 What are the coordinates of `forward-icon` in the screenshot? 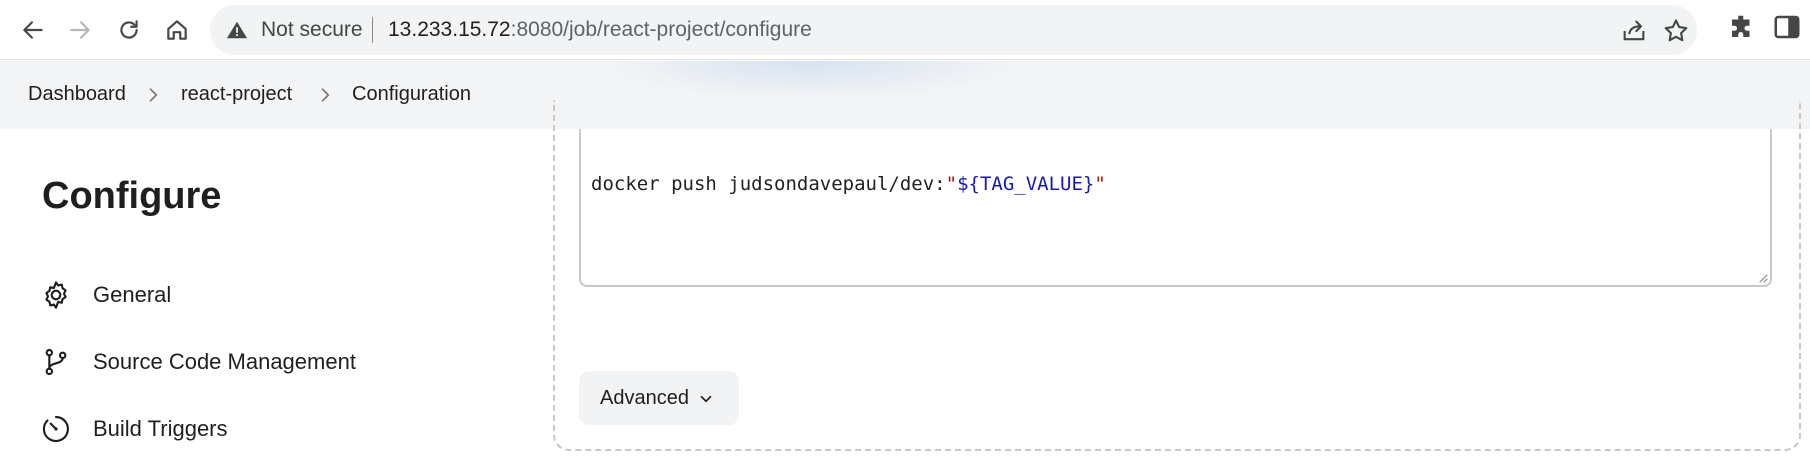 It's located at (80, 30).